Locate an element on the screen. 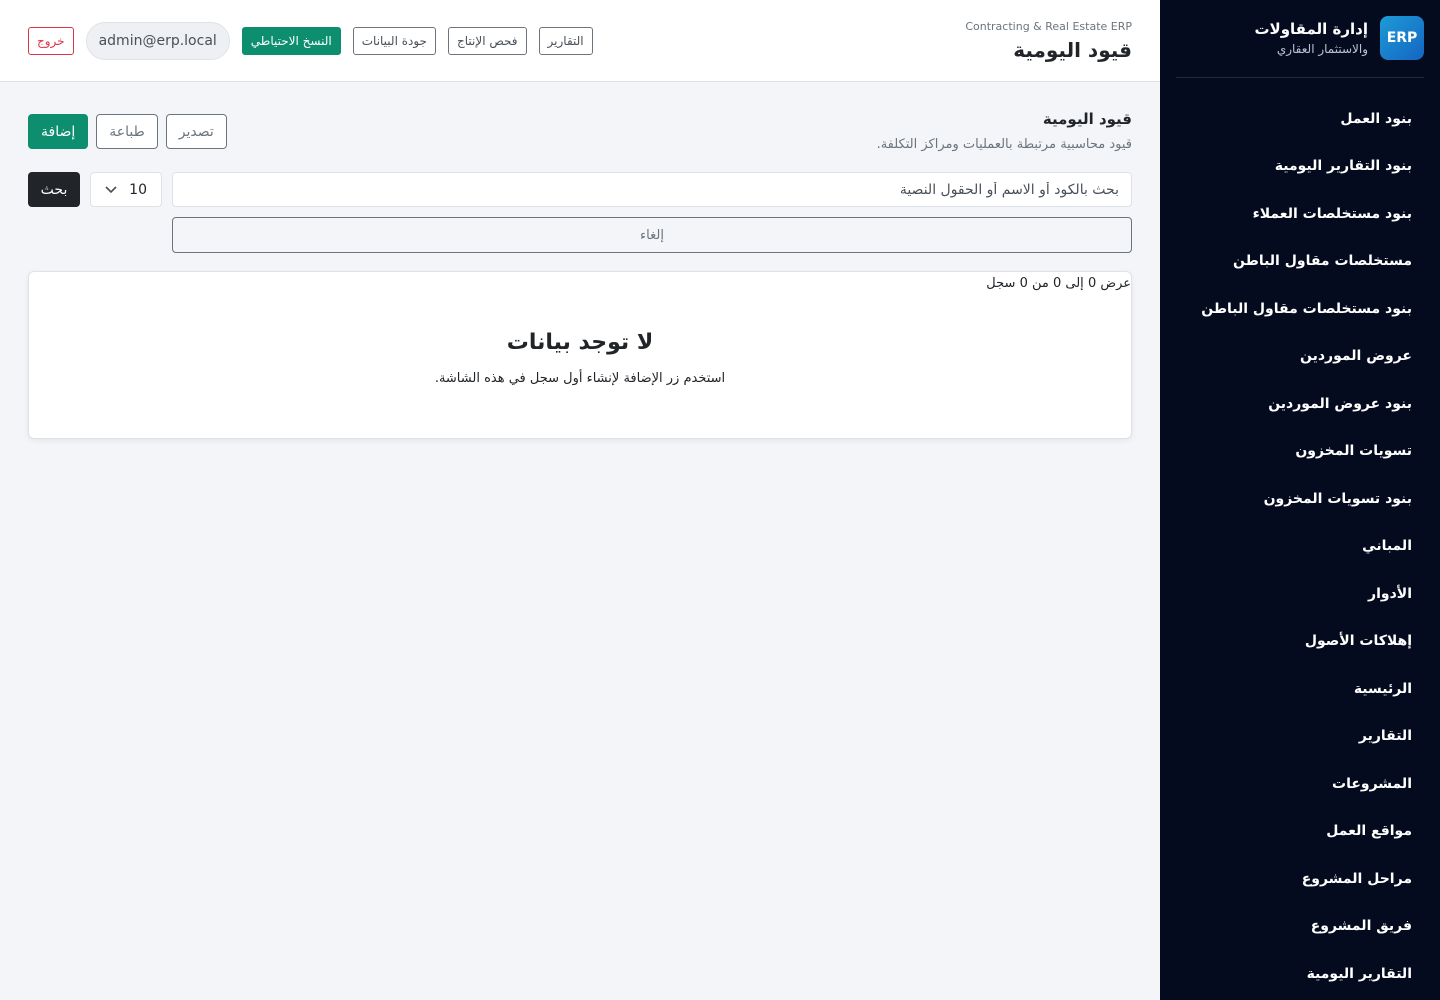  sidebar-item-inventory-adjustment-items: بنود تسويات المخزون is located at coordinates (1300, 499).